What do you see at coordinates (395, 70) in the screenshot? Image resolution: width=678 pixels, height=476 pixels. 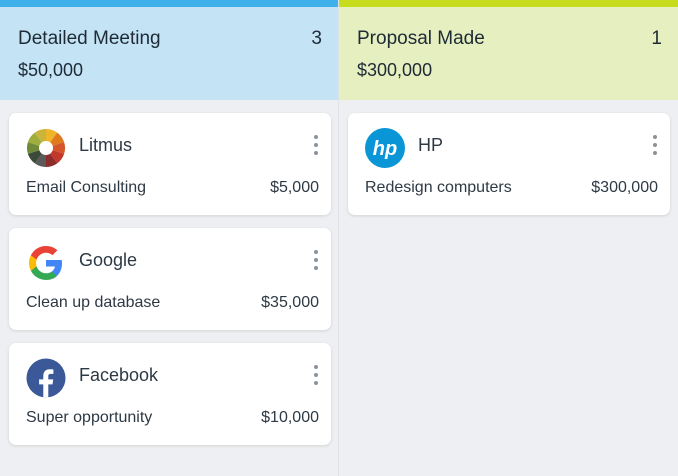 I see `column-total: $300,000` at bounding box center [395, 70].